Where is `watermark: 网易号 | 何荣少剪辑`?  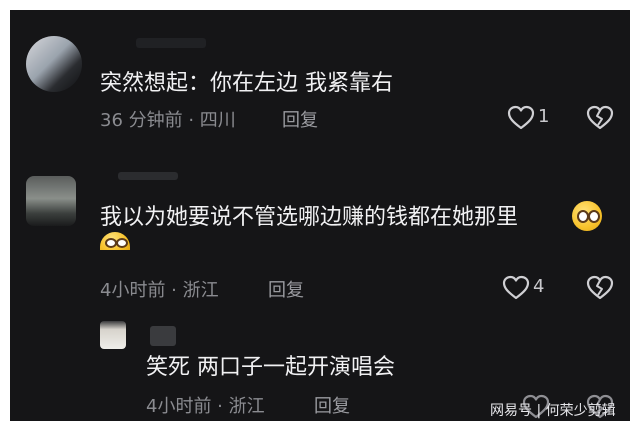
watermark: 网易号 | 何荣少剪辑 is located at coordinates (553, 411).